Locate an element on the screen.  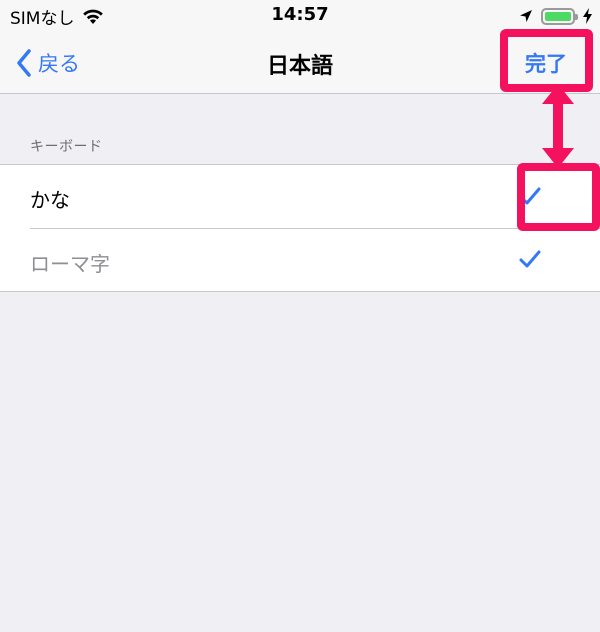
status-time: 14:57 is located at coordinates (300, 14).